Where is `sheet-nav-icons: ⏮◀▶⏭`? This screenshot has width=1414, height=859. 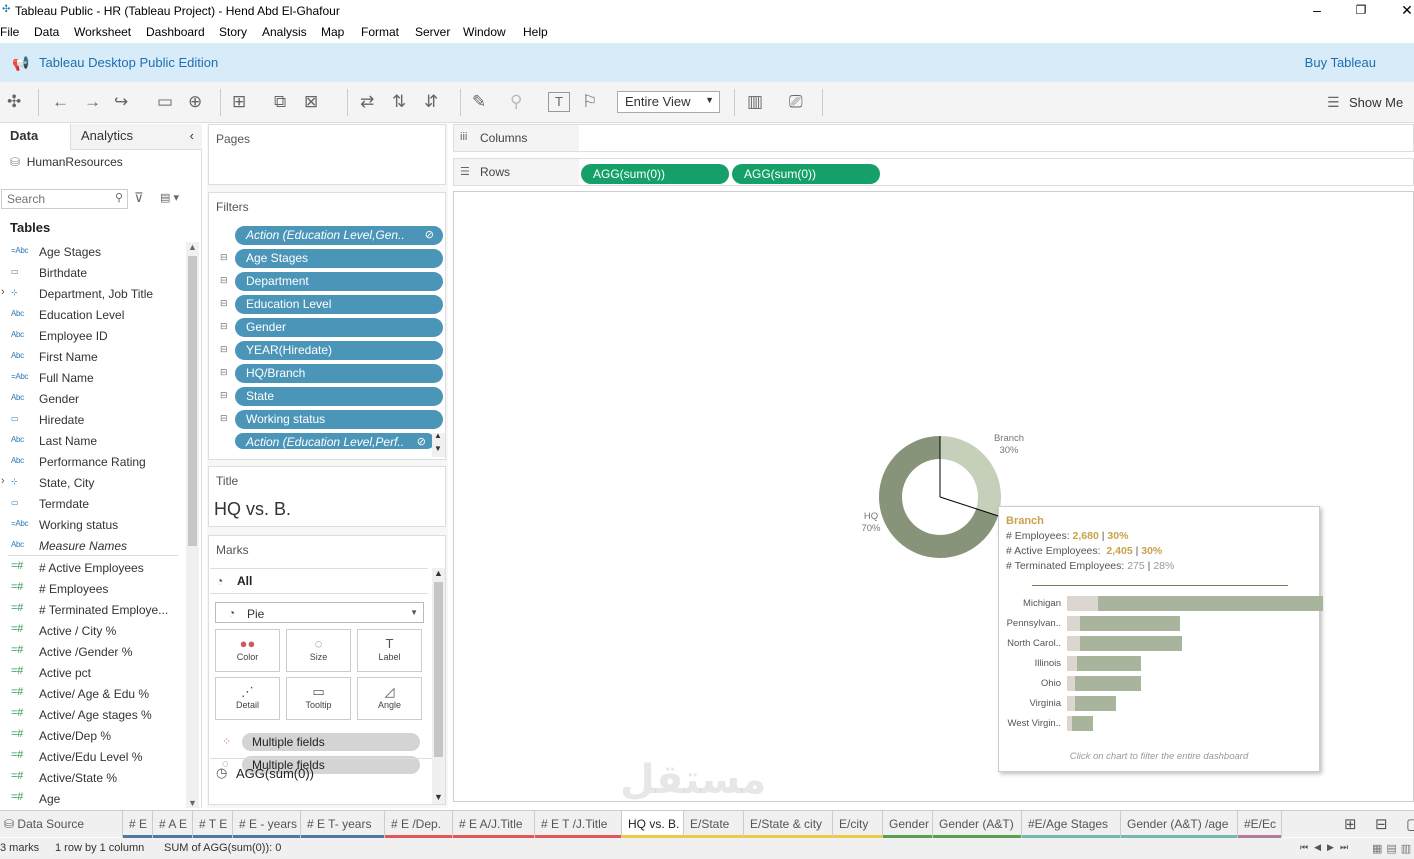 sheet-nav-icons: ⏮◀▶⏭ is located at coordinates (1327, 847).